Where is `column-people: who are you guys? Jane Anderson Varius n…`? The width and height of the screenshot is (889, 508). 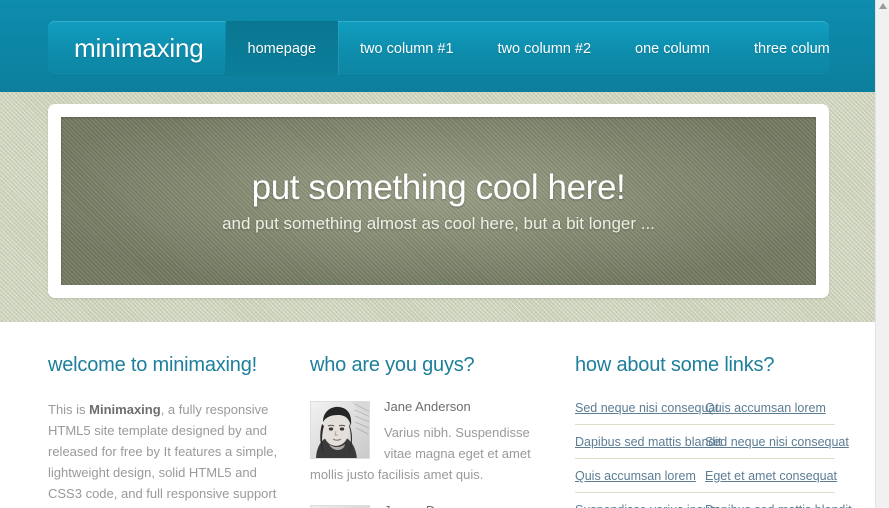 column-people: who are you guys? Jane Anderson Varius n… is located at coordinates (442, 431).